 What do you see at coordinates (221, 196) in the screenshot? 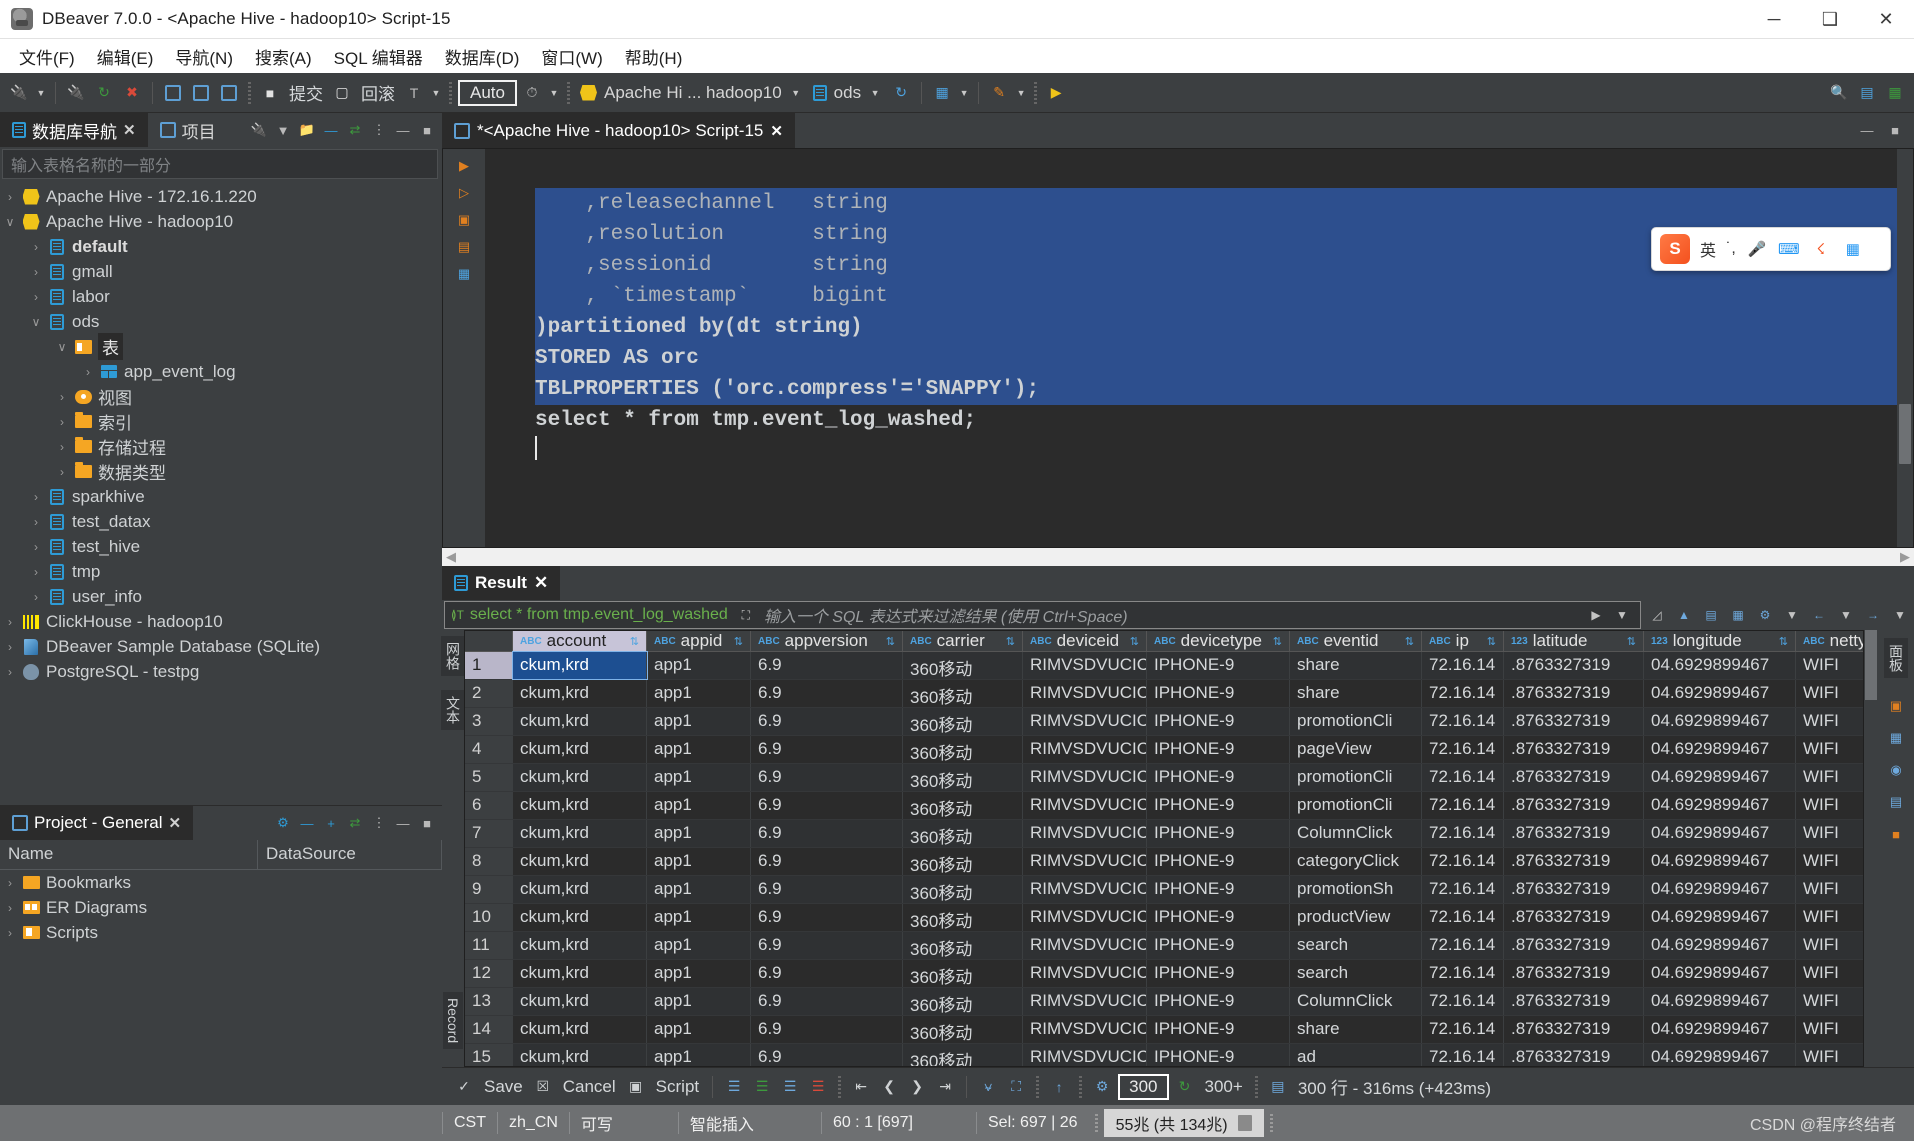
I see `tree-node: › Apache Hive - 172.16.1.220` at bounding box center [221, 196].